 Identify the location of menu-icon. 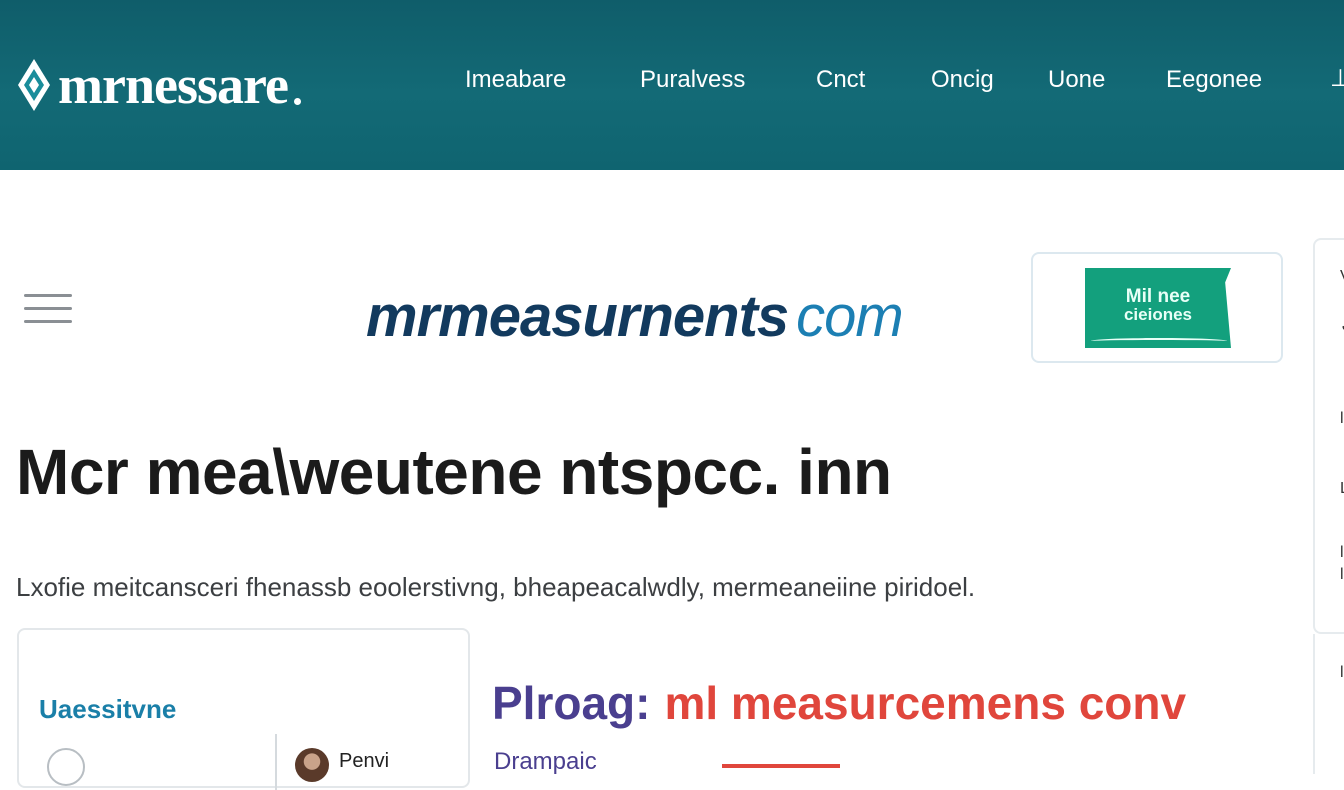
(49, 309).